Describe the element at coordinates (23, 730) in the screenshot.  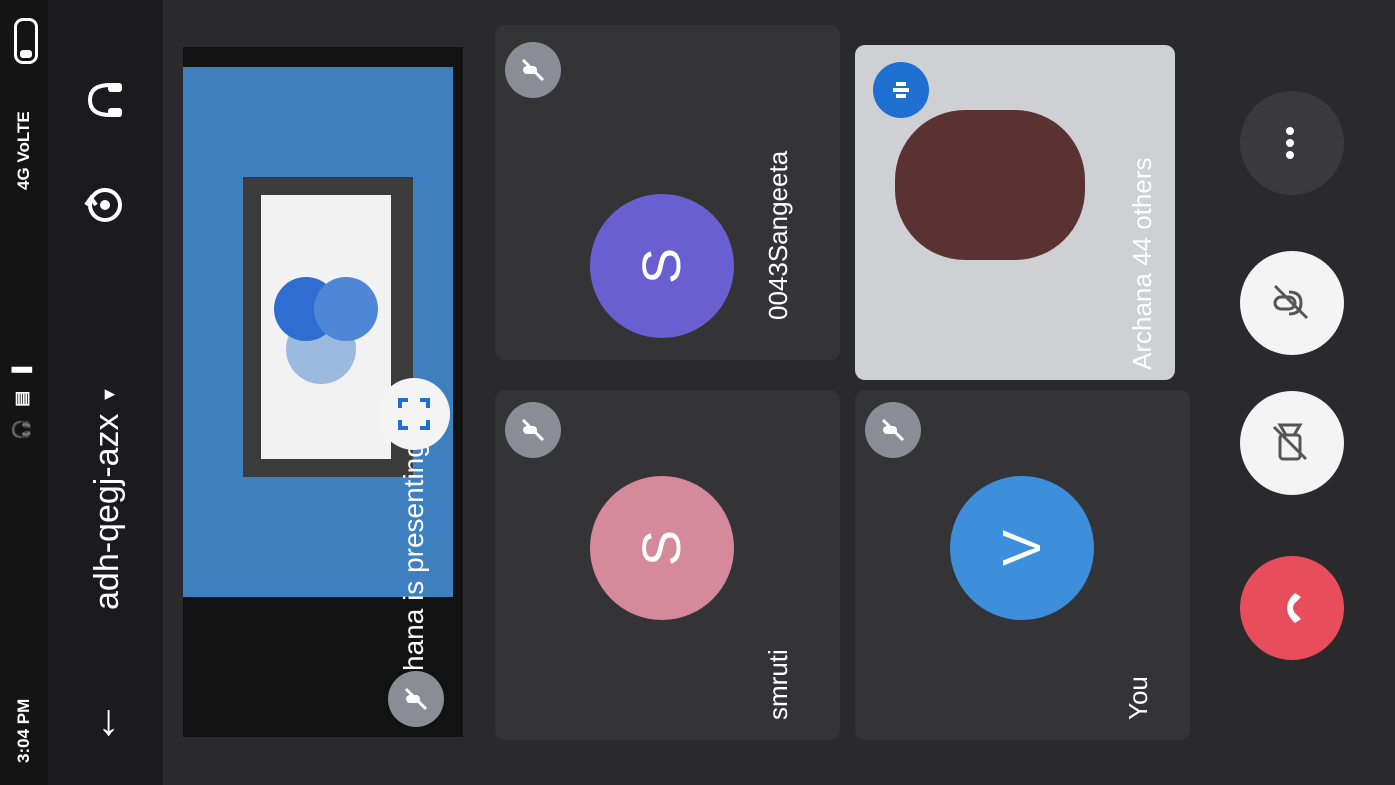
I see `clock: 3:04 PM` at that location.